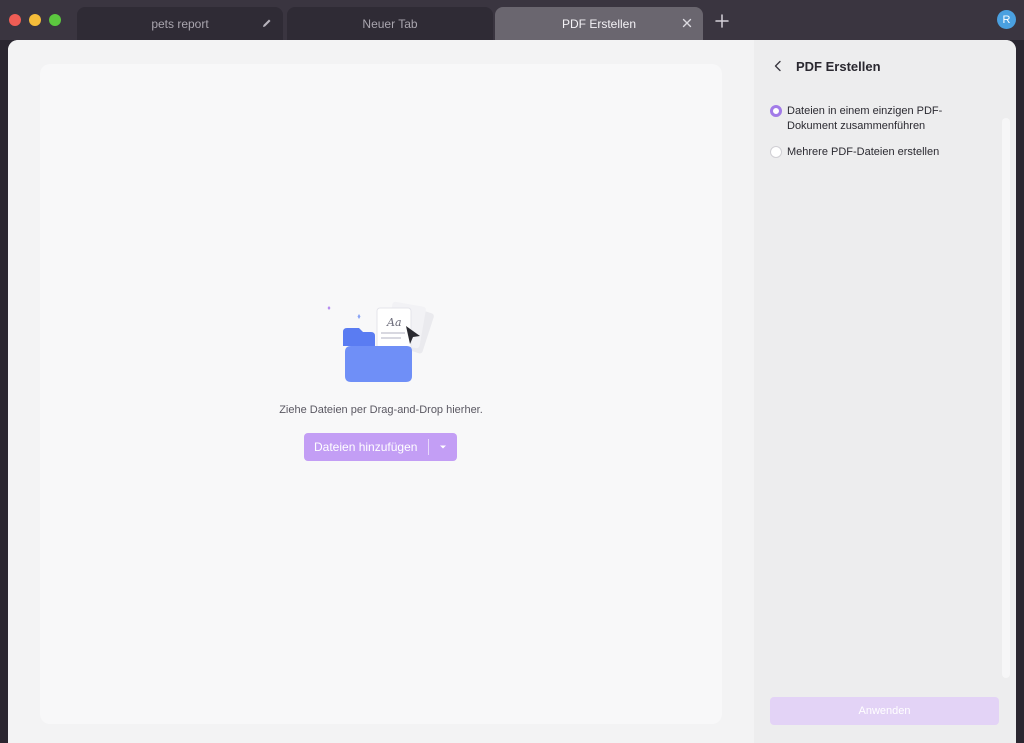 Image resolution: width=1024 pixels, height=743 pixels. Describe the element at coordinates (687, 23) in the screenshot. I see `close-icon` at that location.